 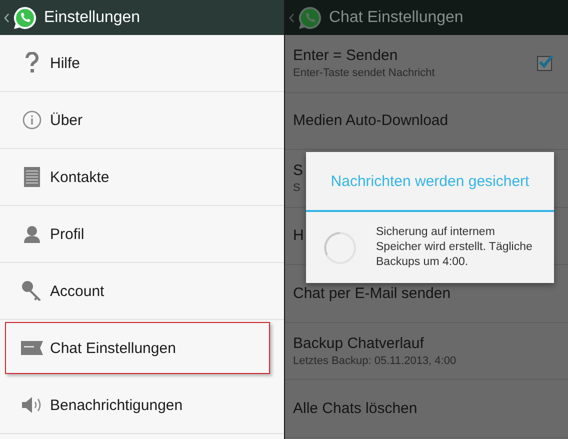 What do you see at coordinates (32, 177) in the screenshot?
I see `list-document-icon` at bounding box center [32, 177].